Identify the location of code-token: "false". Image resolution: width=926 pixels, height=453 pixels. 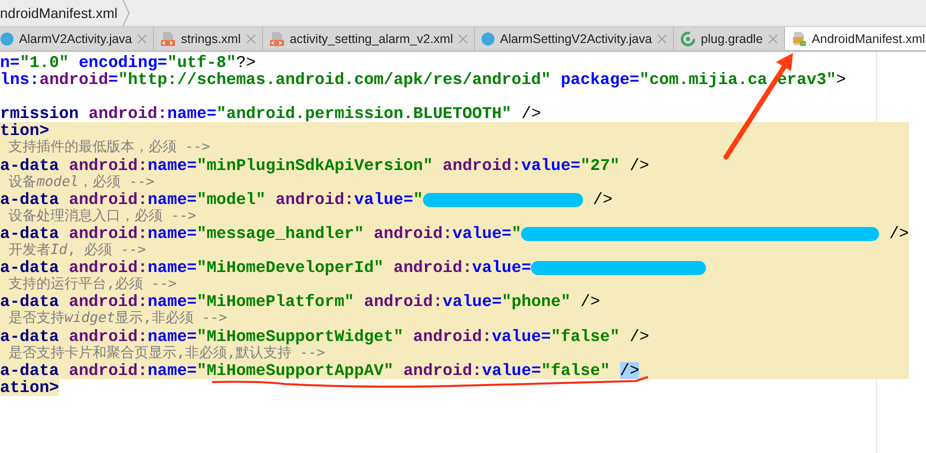
(575, 370).